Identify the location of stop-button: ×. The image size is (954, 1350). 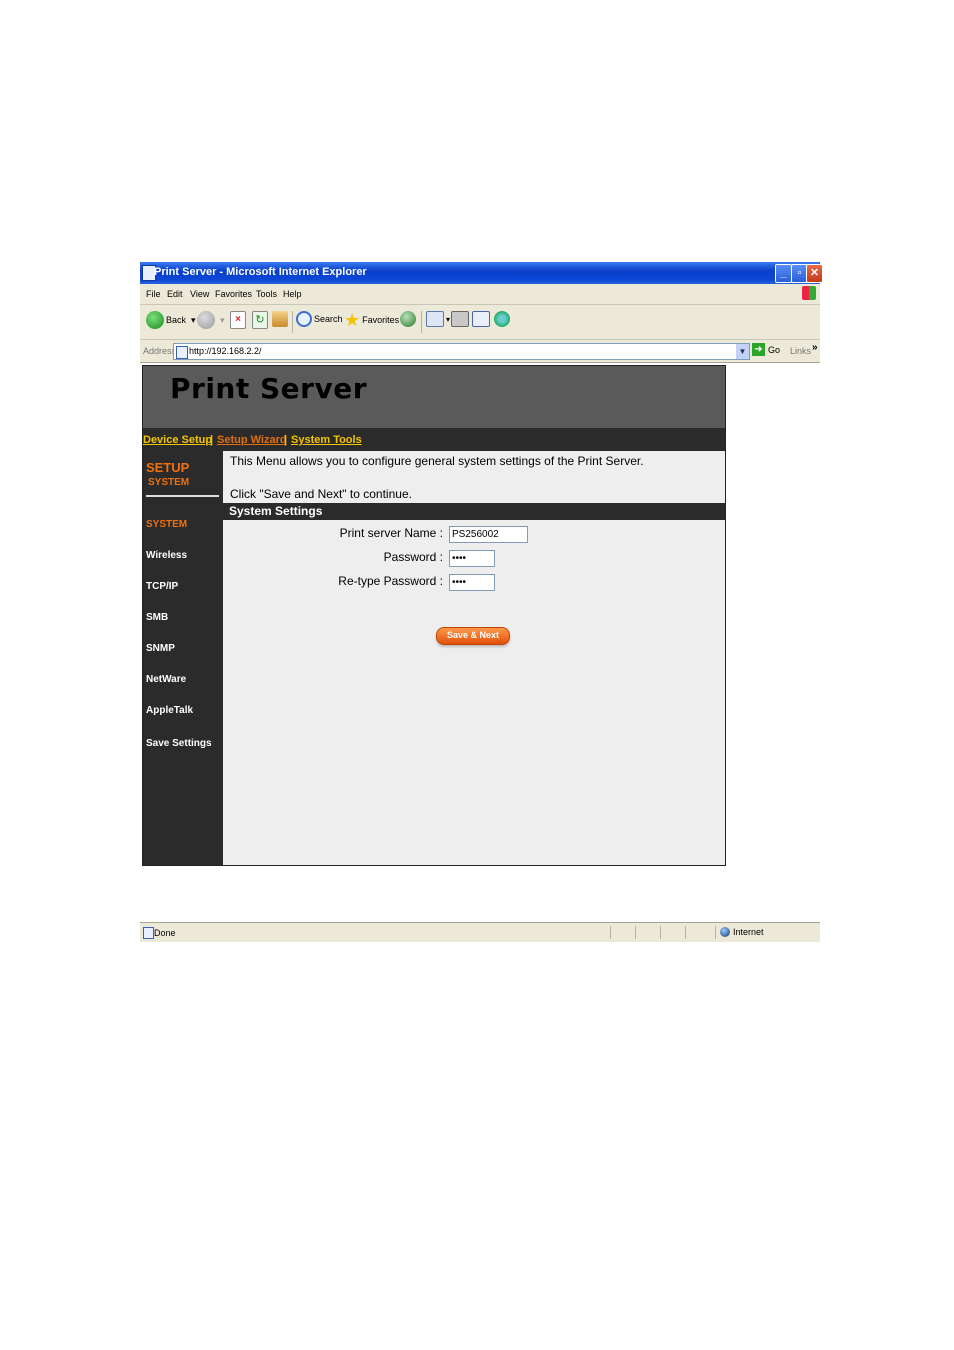
(239, 320).